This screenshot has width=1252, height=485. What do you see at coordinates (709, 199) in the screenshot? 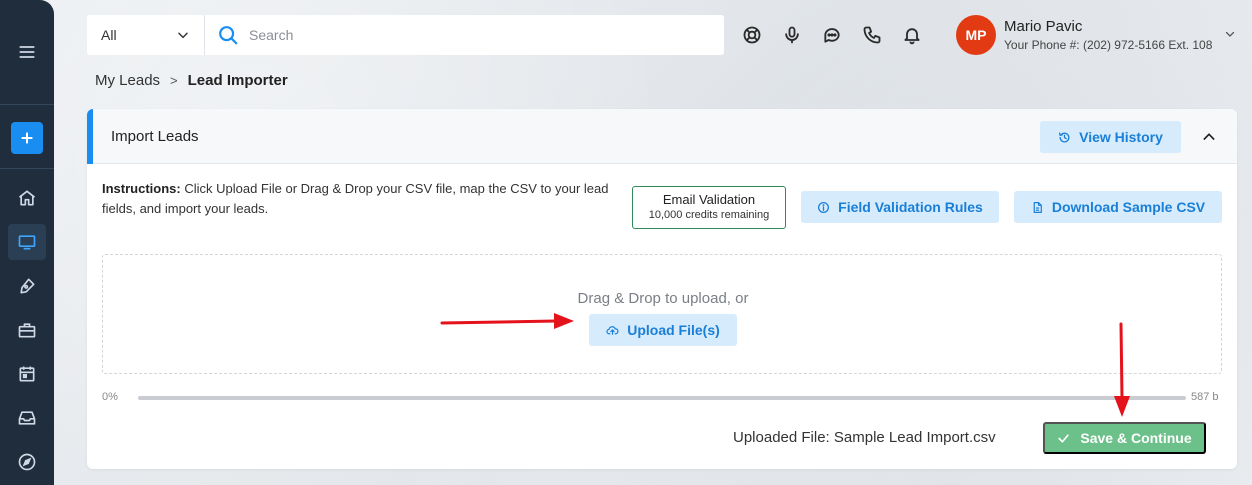
I see `email-validation-title: Email Validation` at bounding box center [709, 199].